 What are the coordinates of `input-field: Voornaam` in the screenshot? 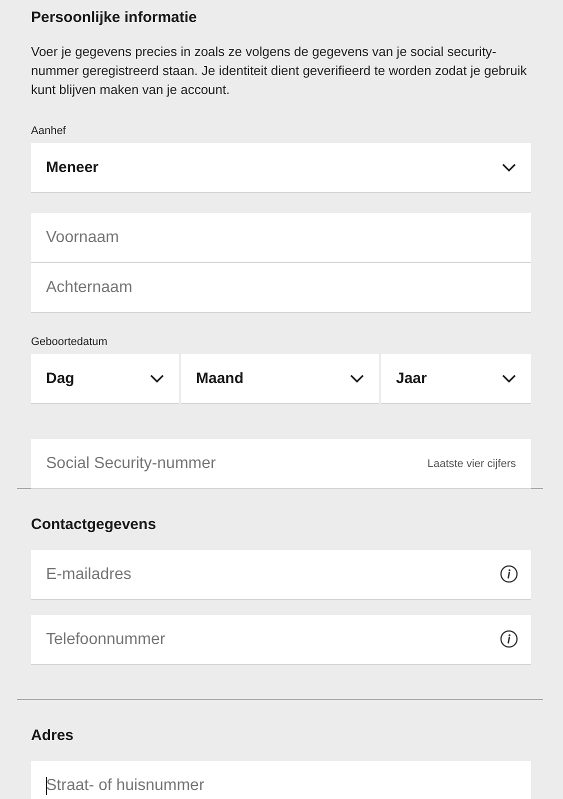 It's located at (281, 237).